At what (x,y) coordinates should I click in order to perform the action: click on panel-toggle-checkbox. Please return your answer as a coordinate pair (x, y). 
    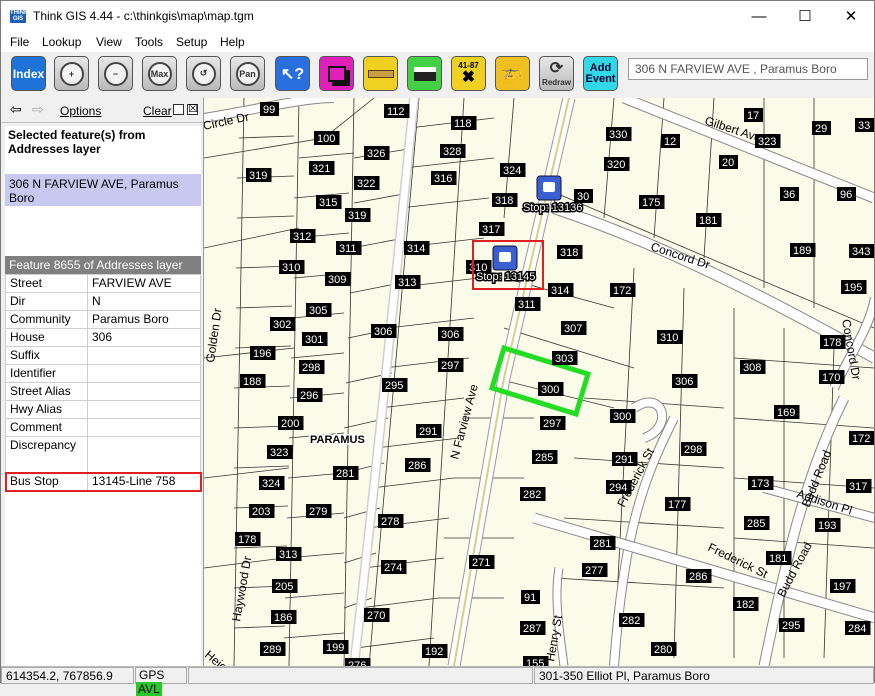
    Looking at the image, I should click on (178, 109).